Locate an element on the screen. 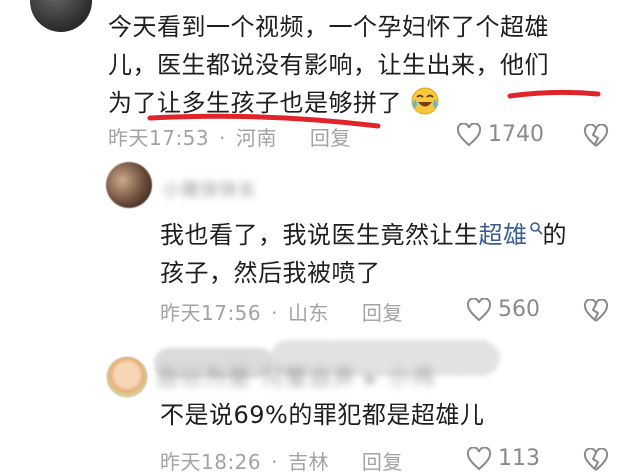 The height and width of the screenshot is (475, 640). reply2-time: 昨天18:26 is located at coordinates (211, 462).